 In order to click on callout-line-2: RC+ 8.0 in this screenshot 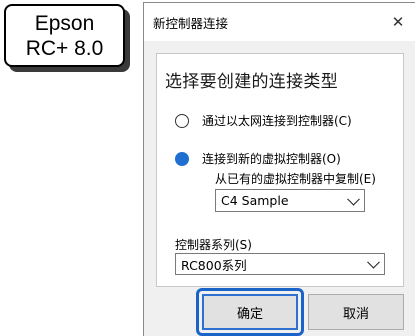, I will do `click(64, 48)`.